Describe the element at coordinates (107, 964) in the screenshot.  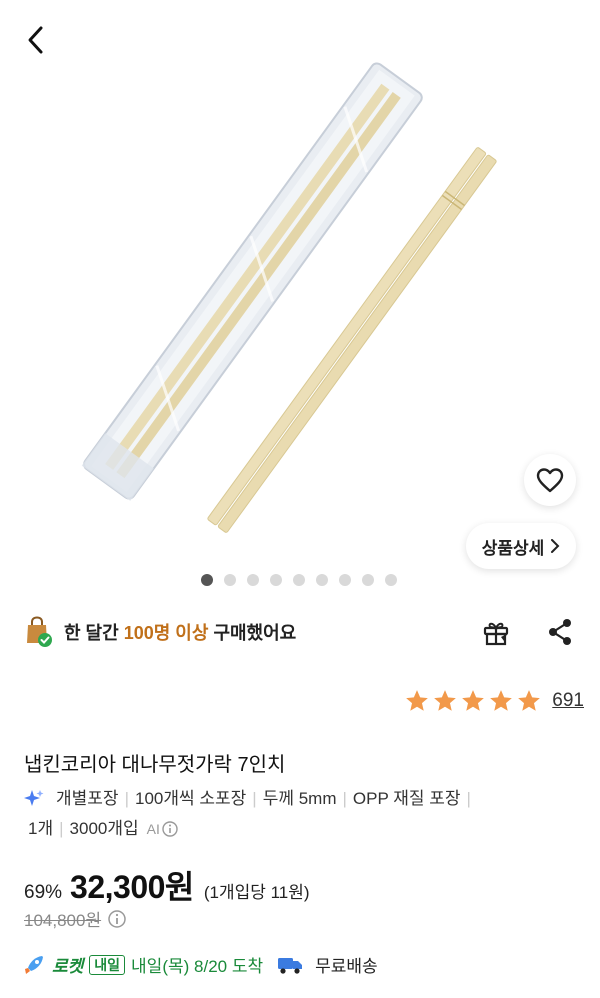
I see `tomorrow-badge: 내일` at that location.